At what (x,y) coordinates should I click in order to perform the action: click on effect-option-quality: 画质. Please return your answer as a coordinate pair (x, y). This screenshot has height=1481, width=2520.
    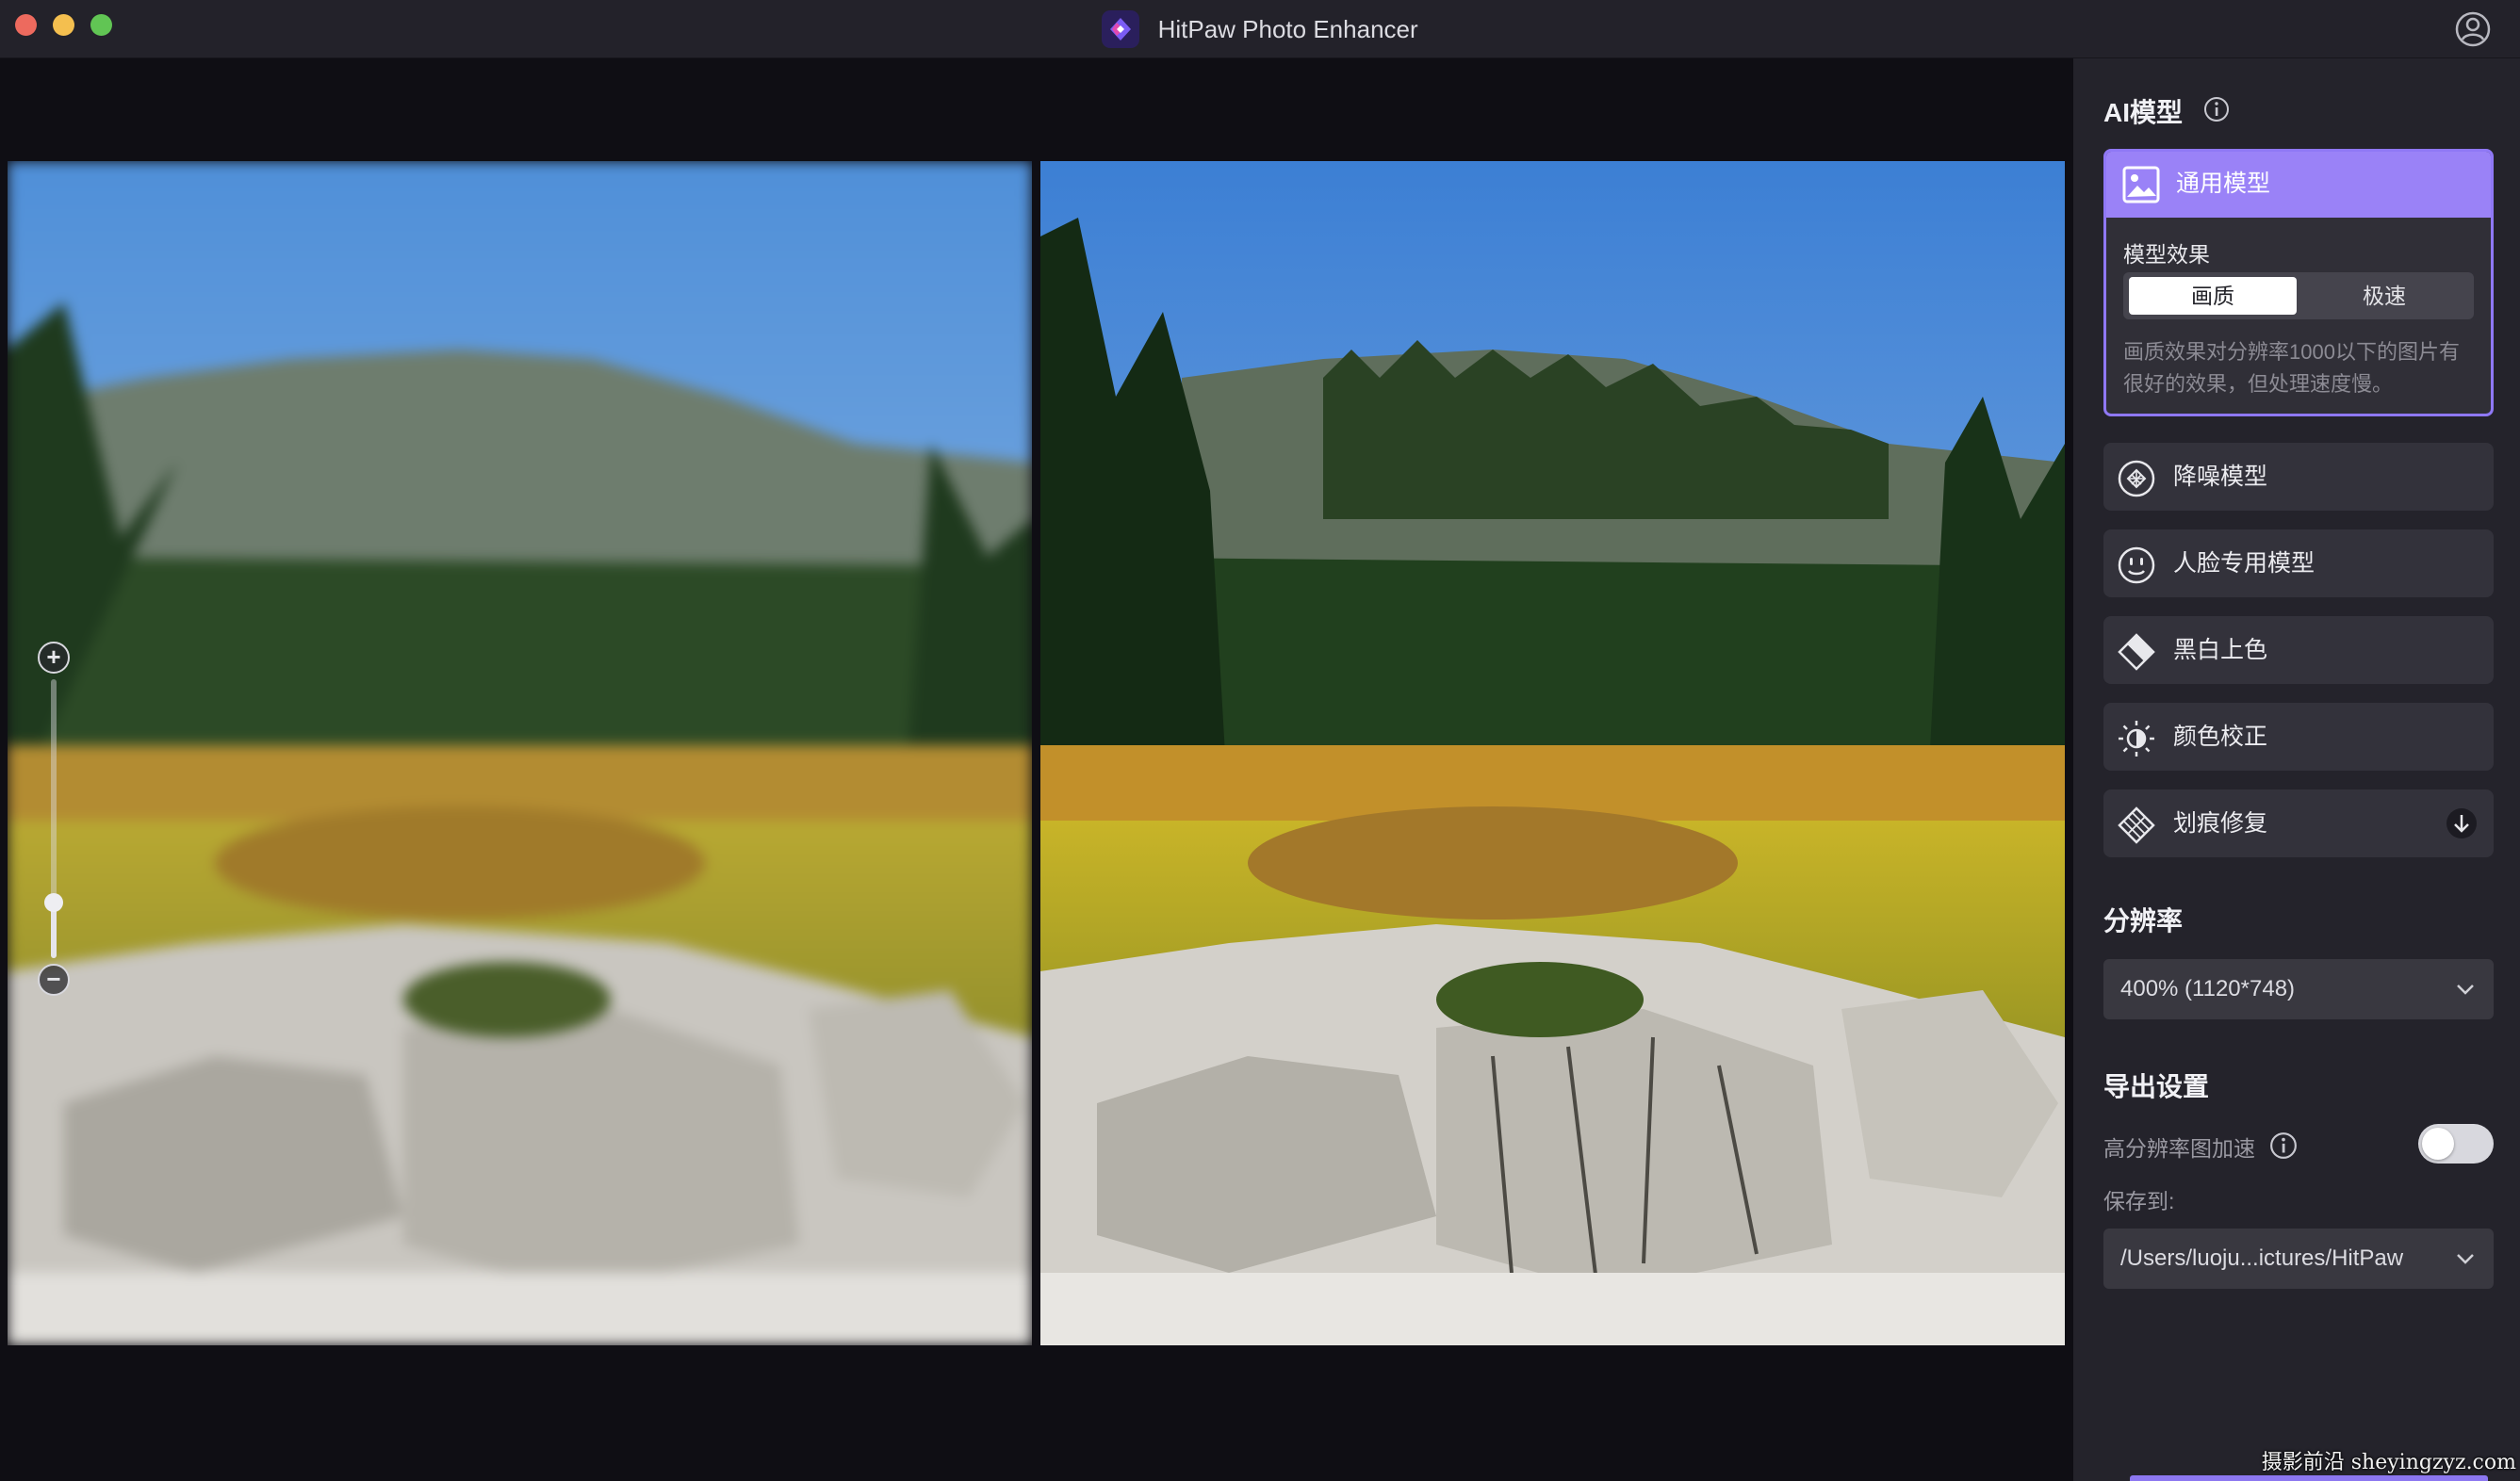
    Looking at the image, I should click on (2213, 296).